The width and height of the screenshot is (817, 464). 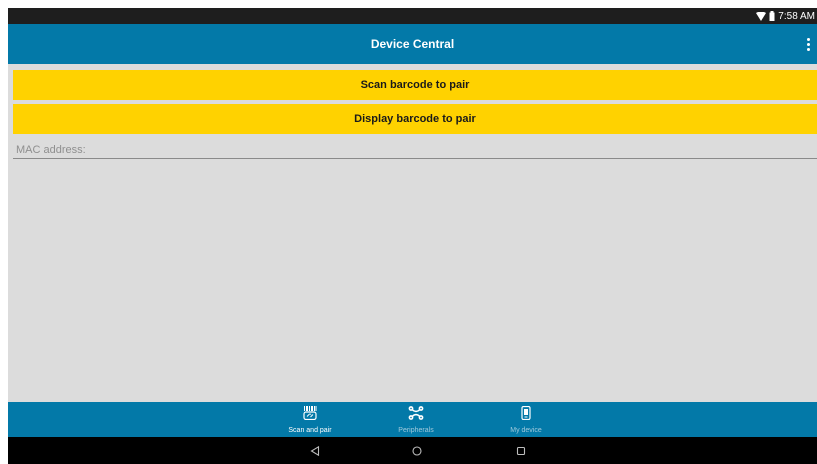 I want to click on home-icon, so click(x=417, y=451).